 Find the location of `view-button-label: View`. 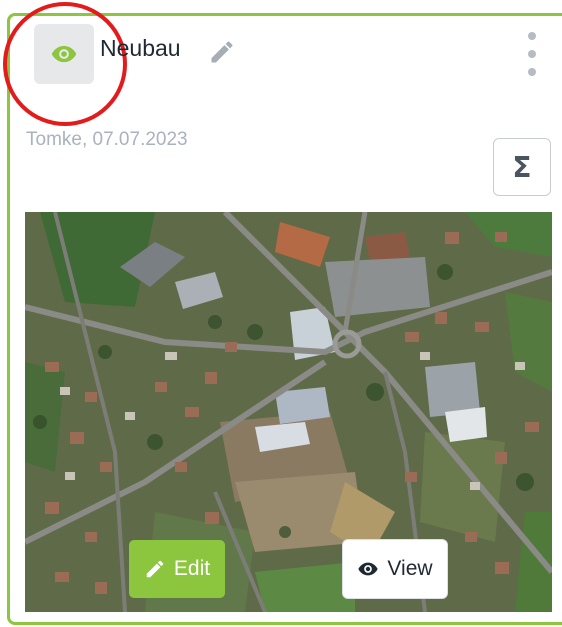

view-button-label: View is located at coordinates (410, 568).